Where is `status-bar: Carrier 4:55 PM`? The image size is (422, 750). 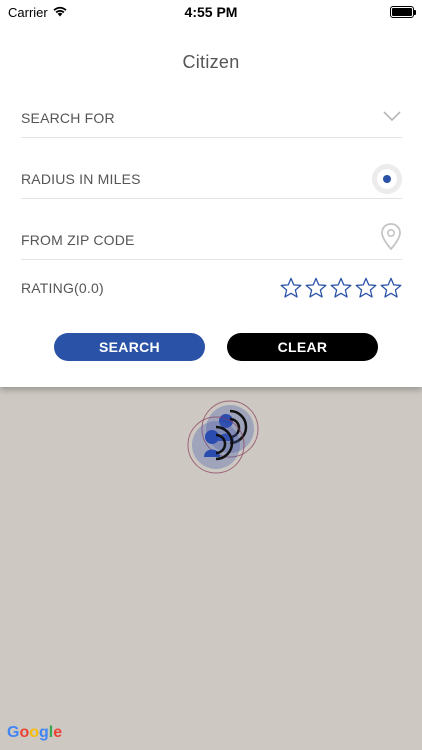 status-bar: Carrier 4:55 PM is located at coordinates (211, 12).